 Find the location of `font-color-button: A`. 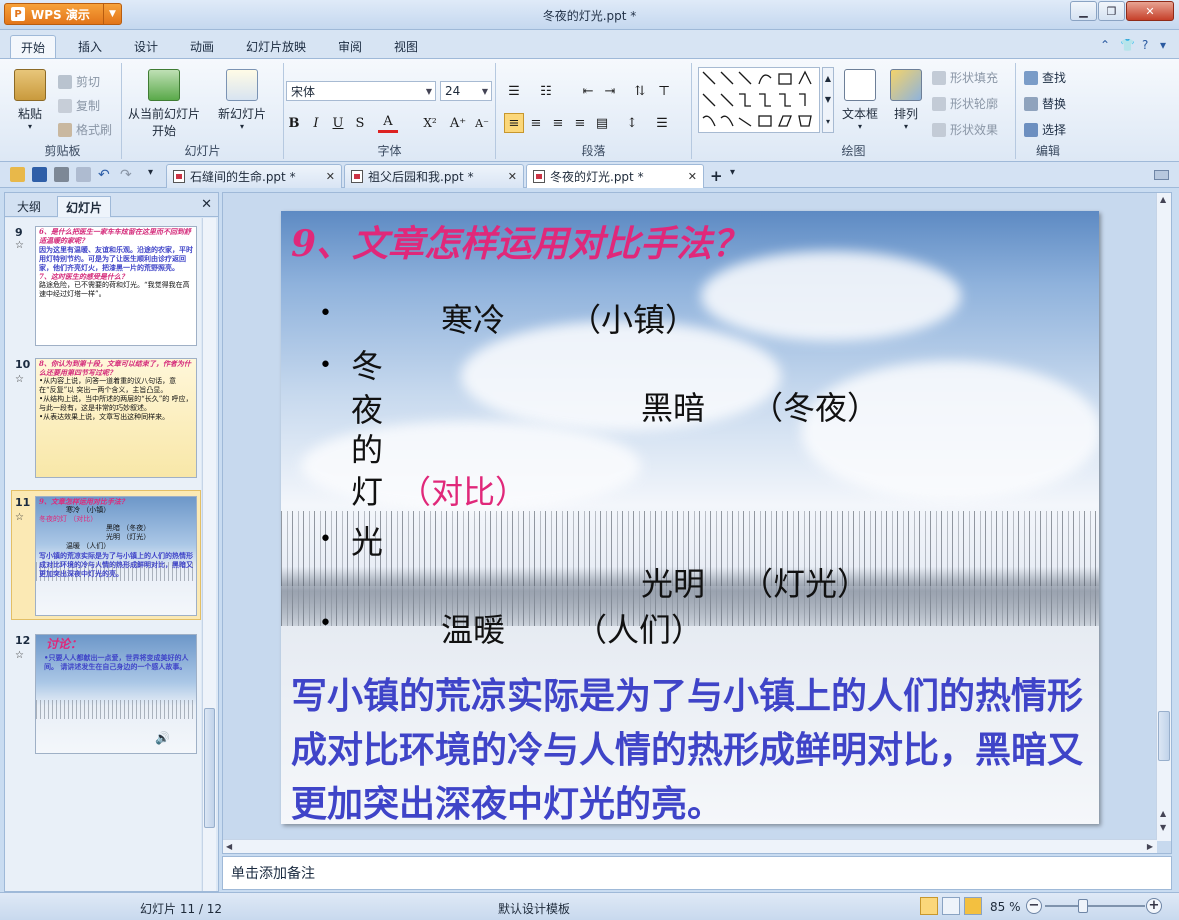

font-color-button: A is located at coordinates (388, 123).